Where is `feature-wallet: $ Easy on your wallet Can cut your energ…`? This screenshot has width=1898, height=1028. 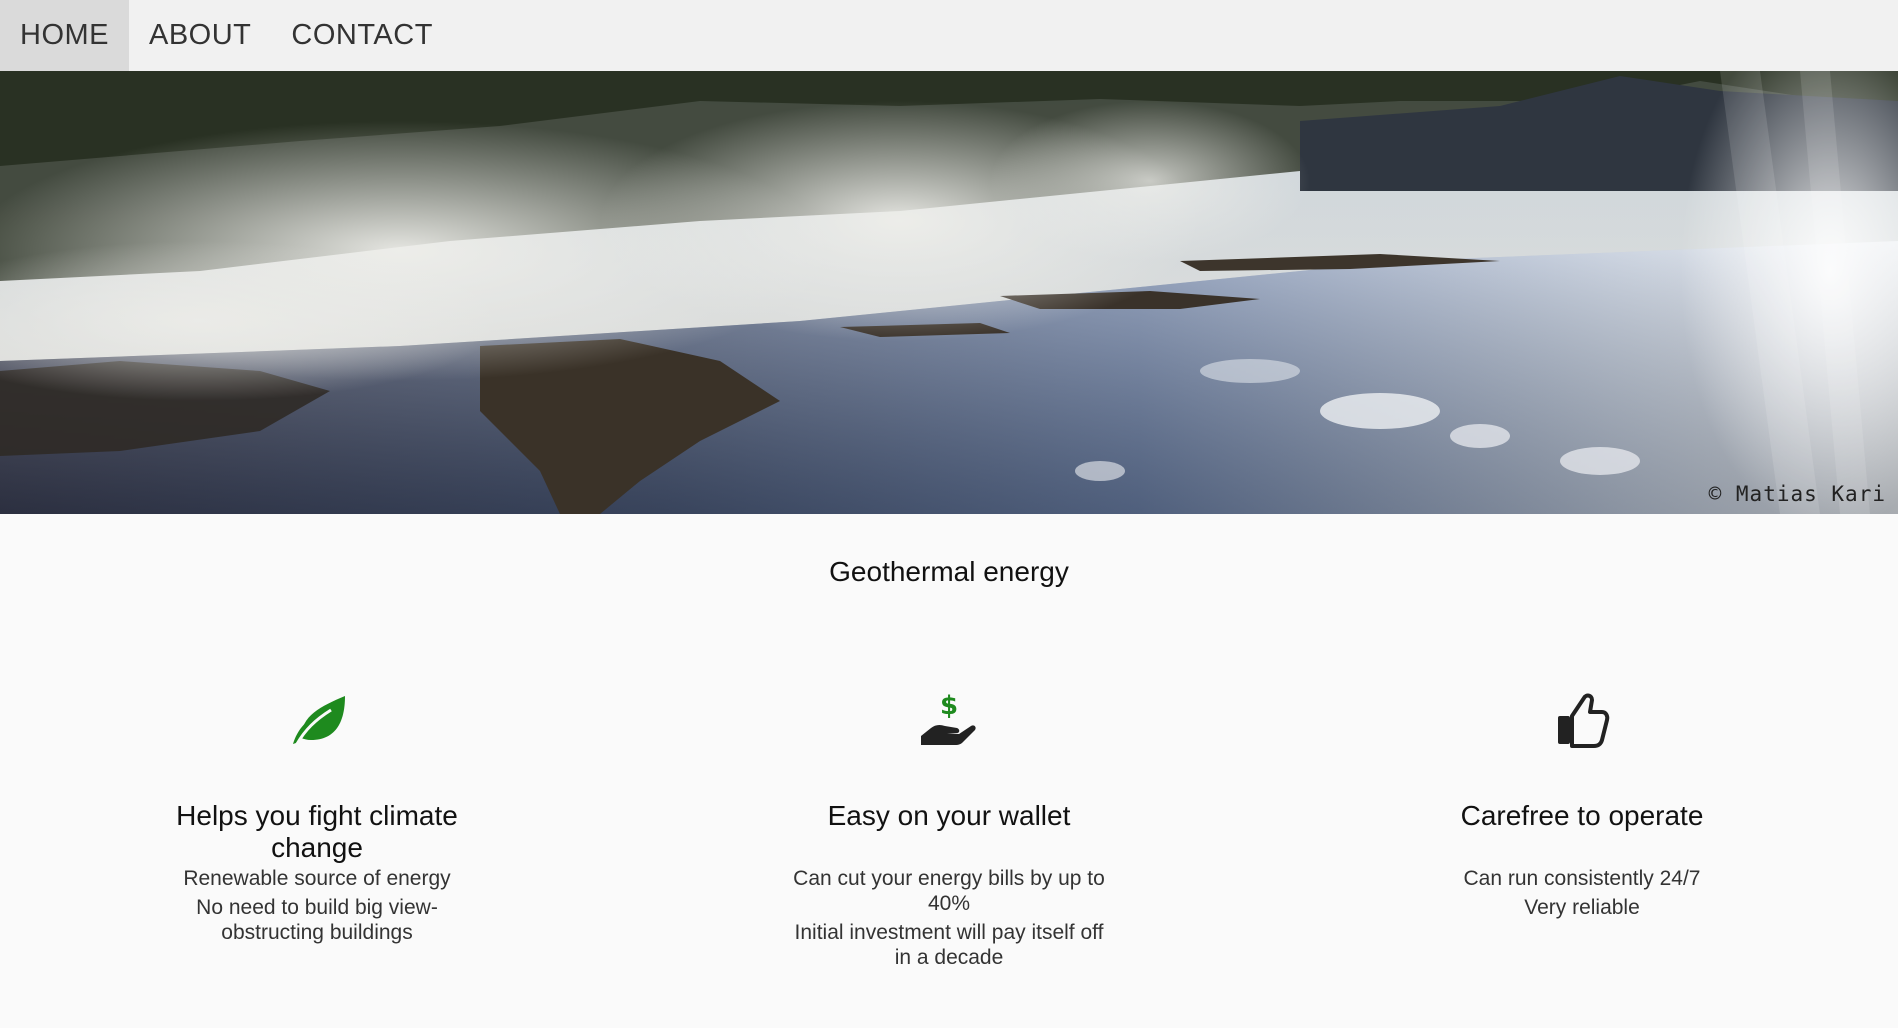 feature-wallet: $ Easy on your wallet Can cut your energ… is located at coordinates (949, 824).